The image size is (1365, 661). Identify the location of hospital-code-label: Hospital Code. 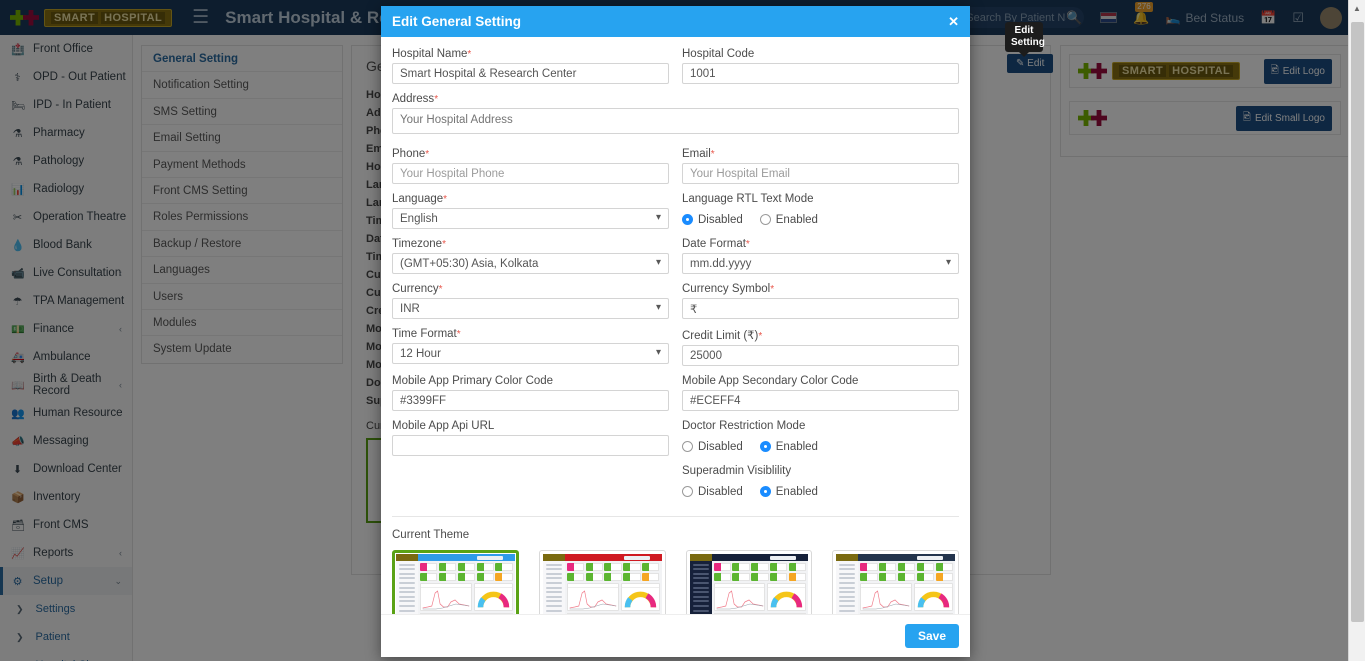
(820, 54).